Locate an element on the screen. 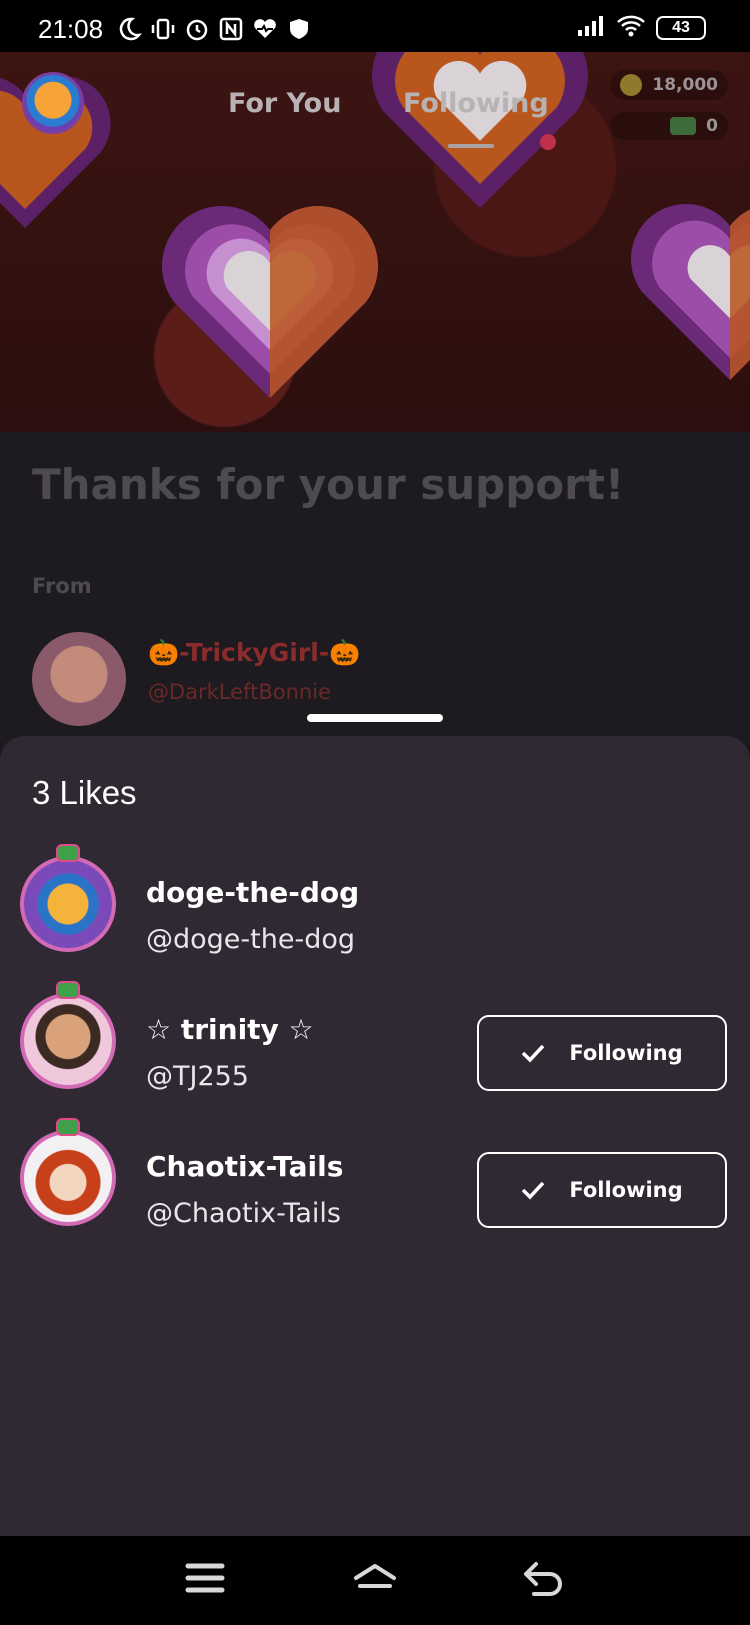  vibrate-icon is located at coordinates (163, 28).